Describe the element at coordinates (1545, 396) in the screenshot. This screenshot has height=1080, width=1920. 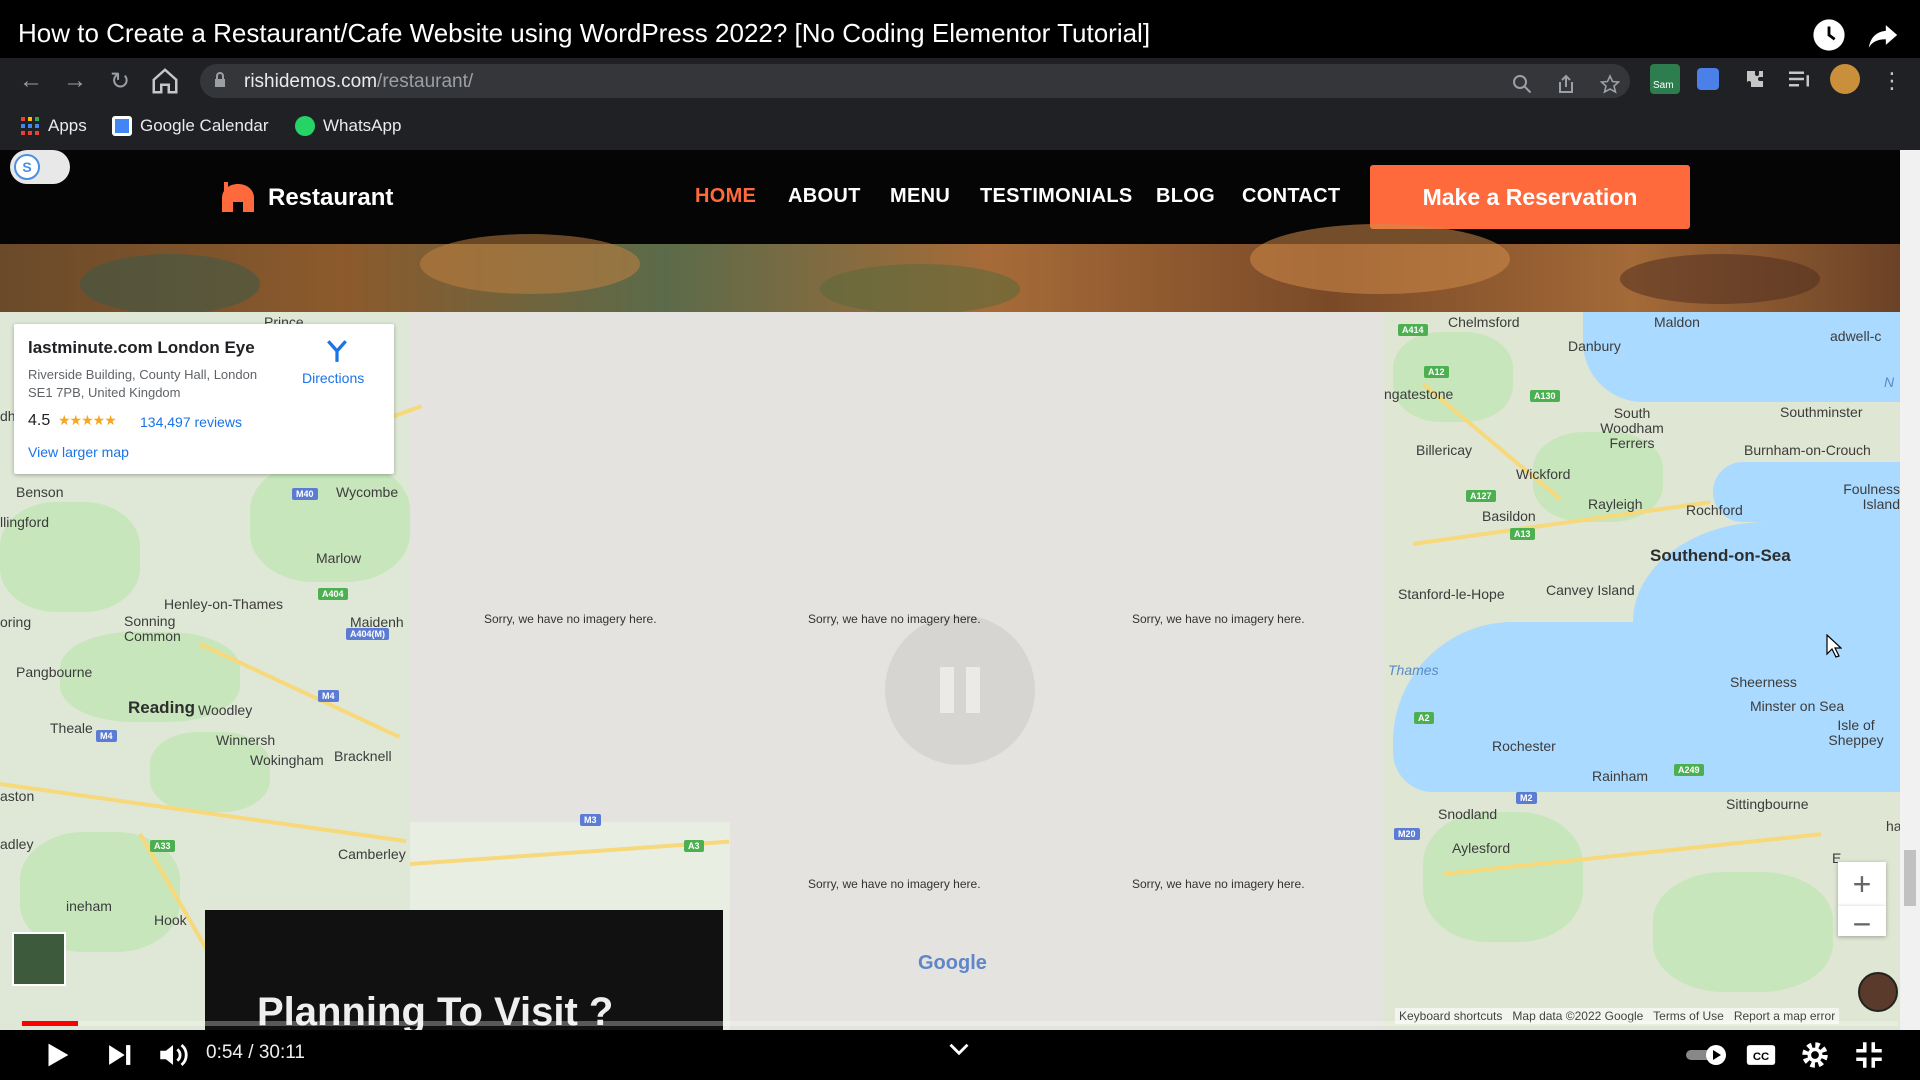
I see `road-shield: A130` at that location.